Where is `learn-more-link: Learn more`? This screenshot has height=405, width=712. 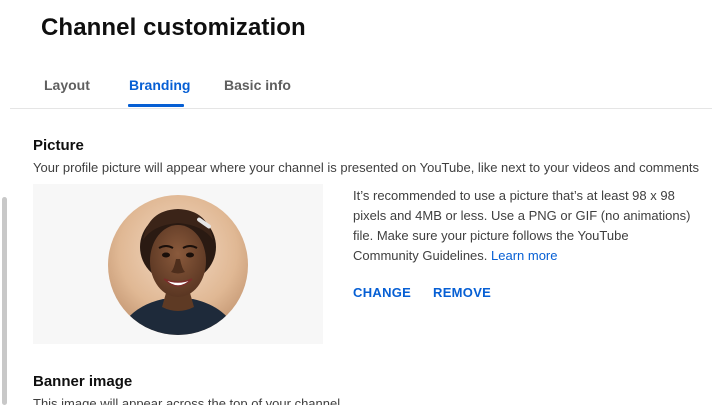
learn-more-link: Learn more is located at coordinates (524, 255).